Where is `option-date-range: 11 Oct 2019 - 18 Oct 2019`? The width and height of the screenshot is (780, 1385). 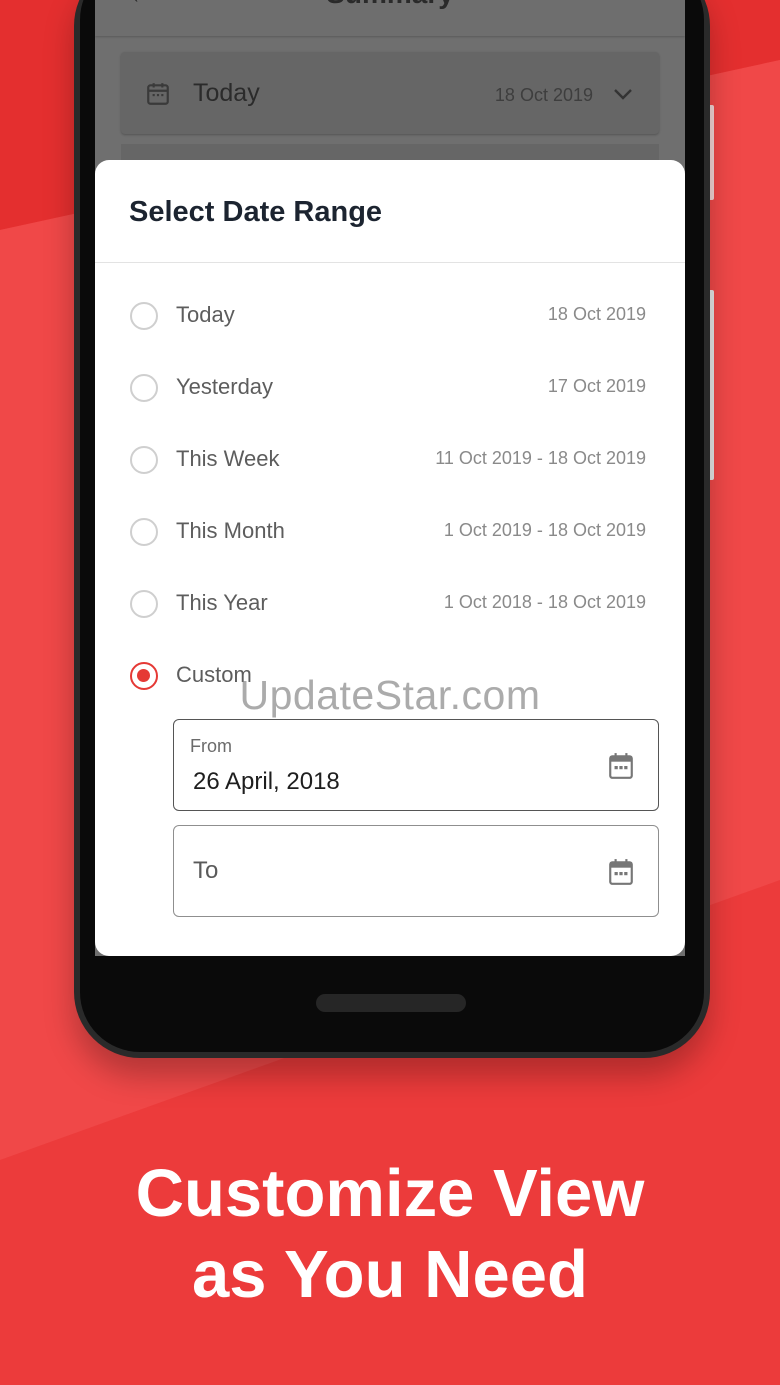 option-date-range: 11 Oct 2019 - 18 Oct 2019 is located at coordinates (540, 458).